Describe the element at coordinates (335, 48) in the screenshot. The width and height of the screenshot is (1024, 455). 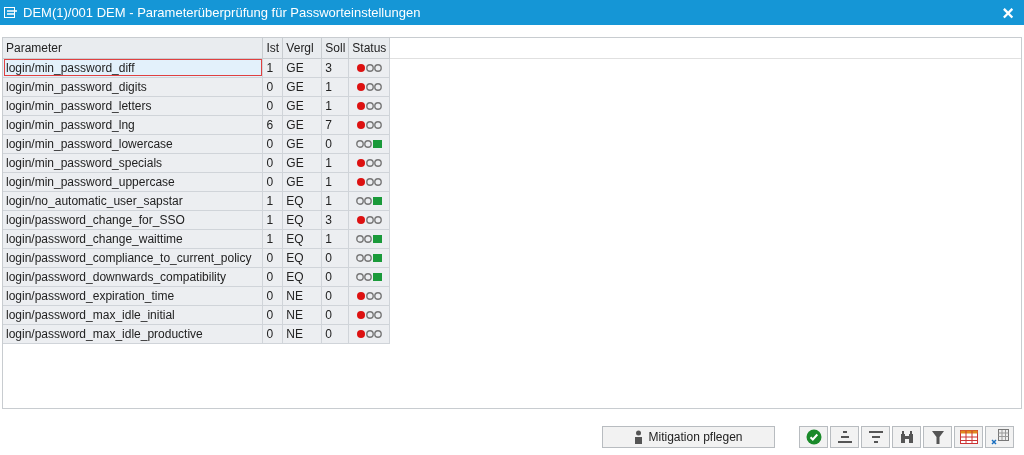
I see `column-header: Soll` at that location.